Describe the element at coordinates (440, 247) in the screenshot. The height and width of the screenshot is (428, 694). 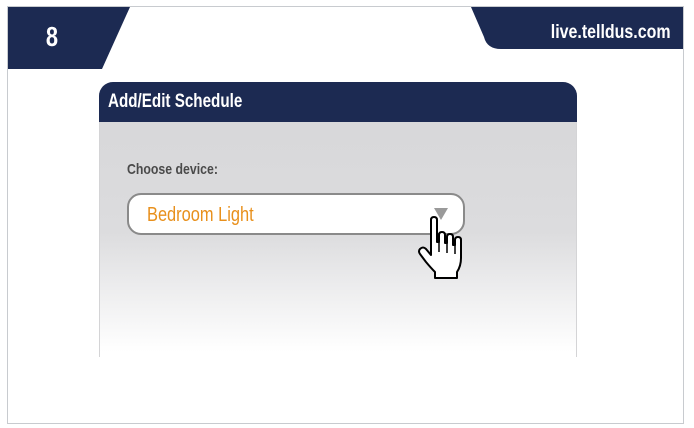
I see `hand-pointer-icon` at that location.